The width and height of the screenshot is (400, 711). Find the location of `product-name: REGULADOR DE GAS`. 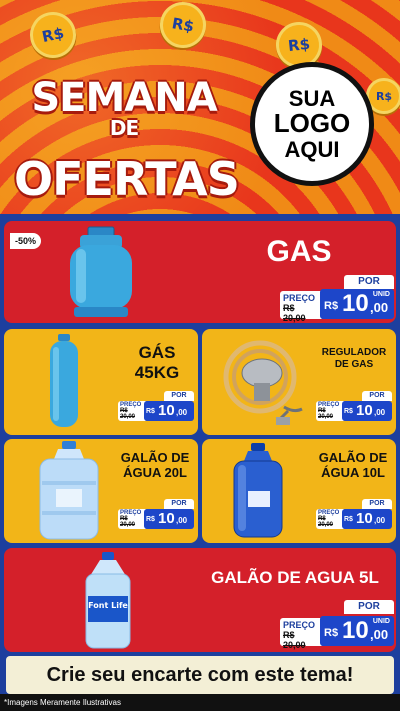

product-name: REGULADOR DE GAS is located at coordinates (354, 358).